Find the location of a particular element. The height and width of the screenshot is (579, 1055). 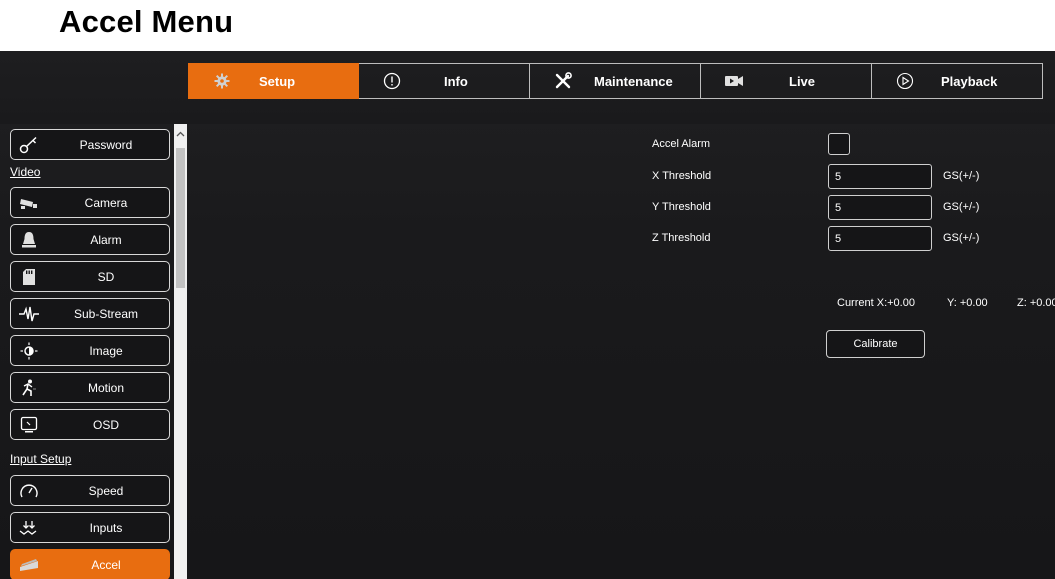

section-input-setup: Input Setup is located at coordinates (41, 459).